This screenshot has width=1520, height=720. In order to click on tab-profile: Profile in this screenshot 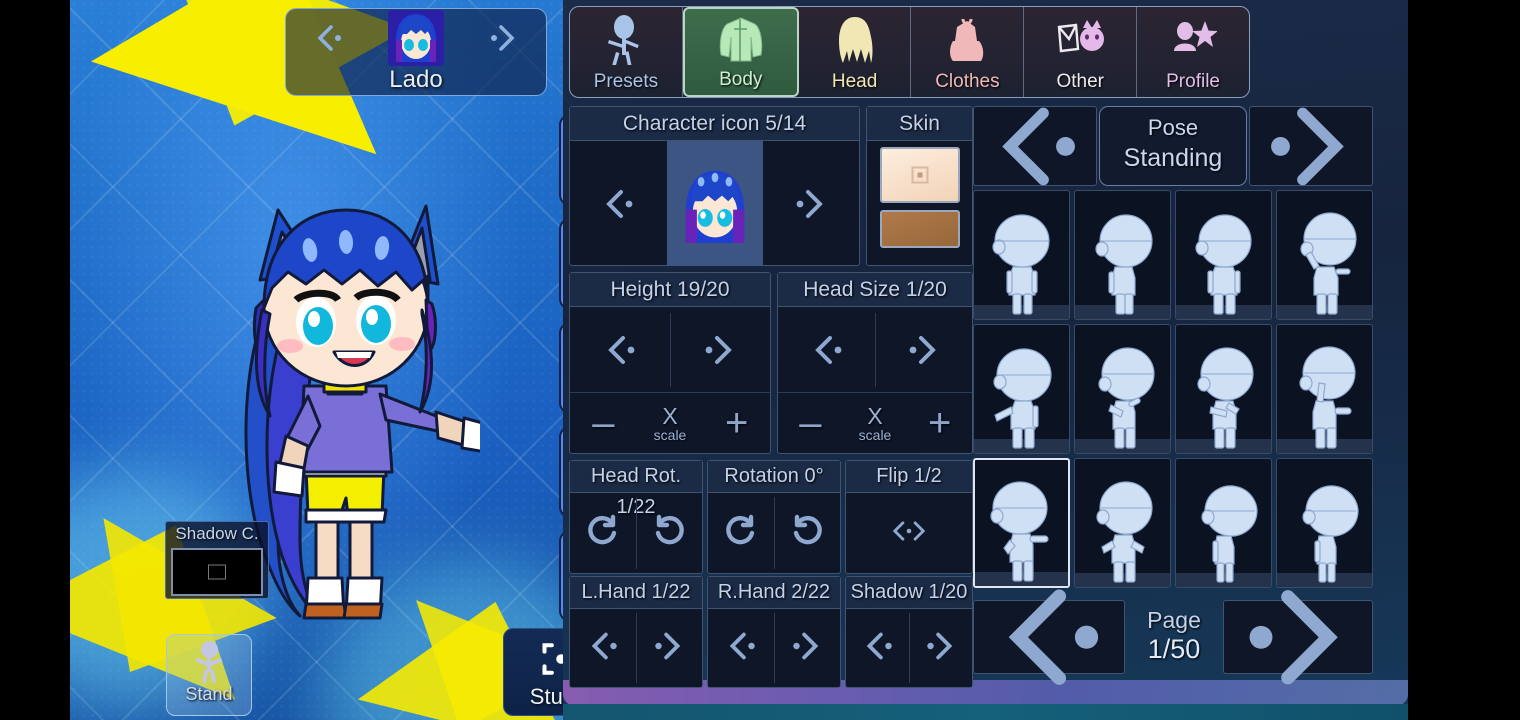, I will do `click(1193, 52)`.